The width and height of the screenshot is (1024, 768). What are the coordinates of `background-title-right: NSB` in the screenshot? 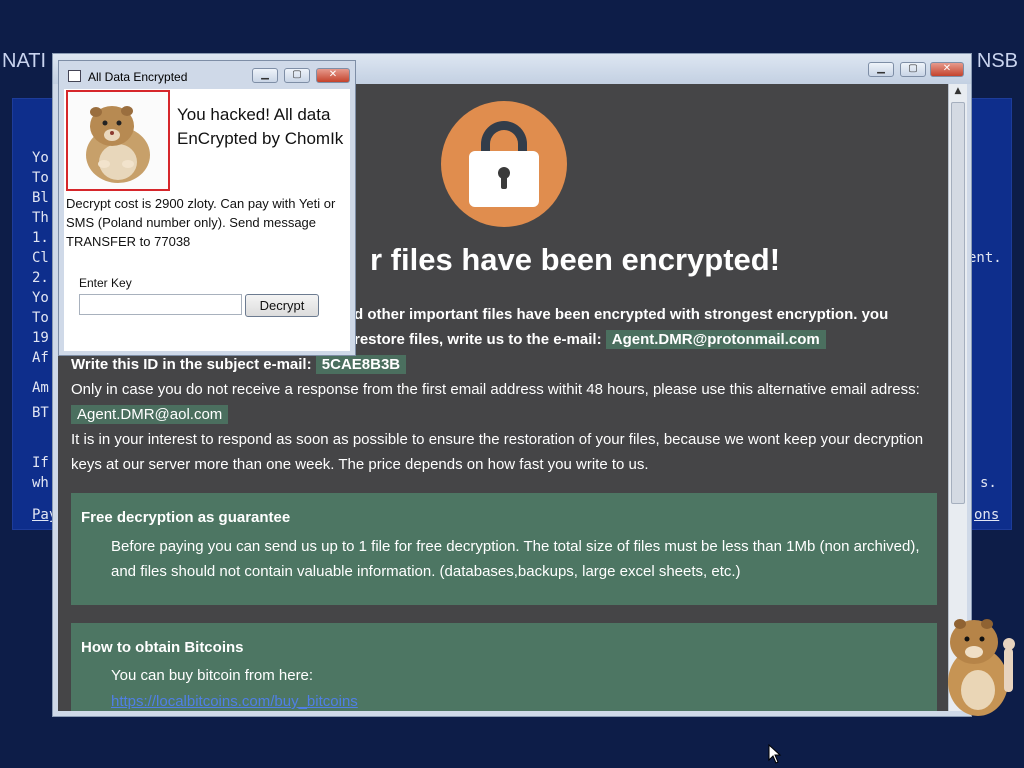 It's located at (997, 61).